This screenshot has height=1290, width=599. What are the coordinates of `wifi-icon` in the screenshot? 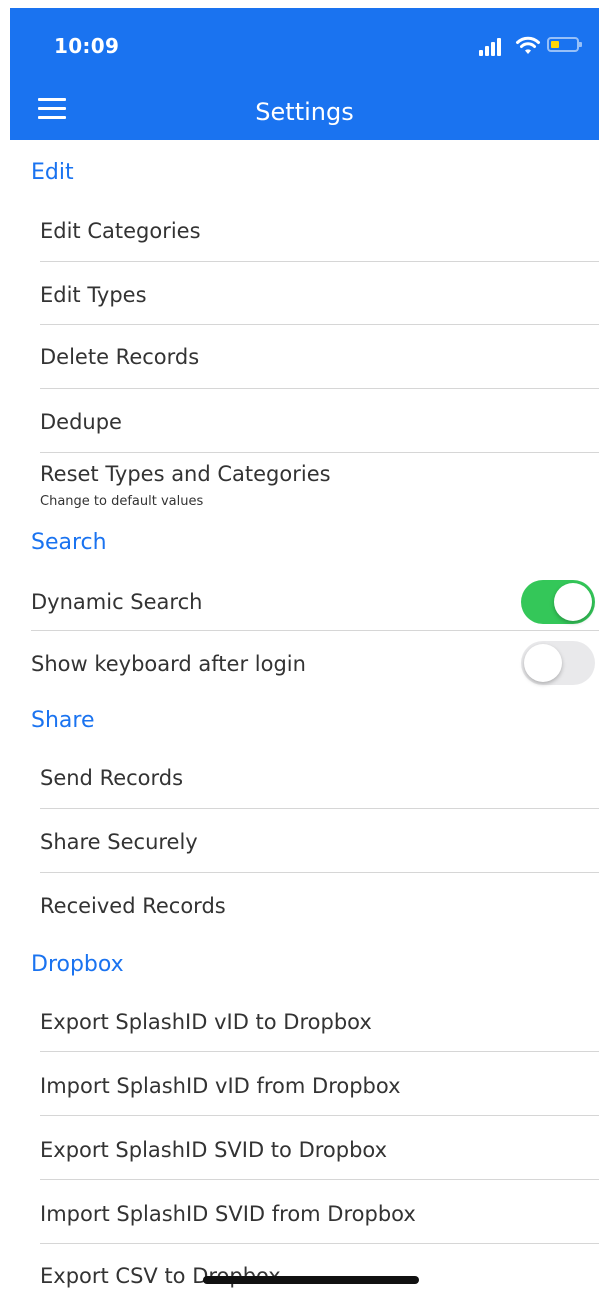 It's located at (528, 45).